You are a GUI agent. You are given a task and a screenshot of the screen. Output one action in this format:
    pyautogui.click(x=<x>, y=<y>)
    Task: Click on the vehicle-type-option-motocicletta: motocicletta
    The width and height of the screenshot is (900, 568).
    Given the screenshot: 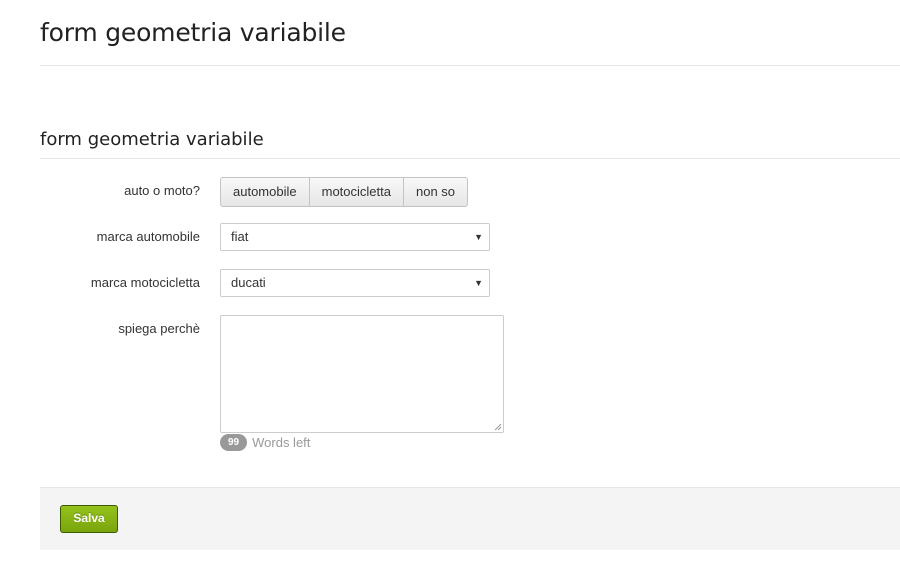 What is the action you would take?
    pyautogui.click(x=357, y=192)
    